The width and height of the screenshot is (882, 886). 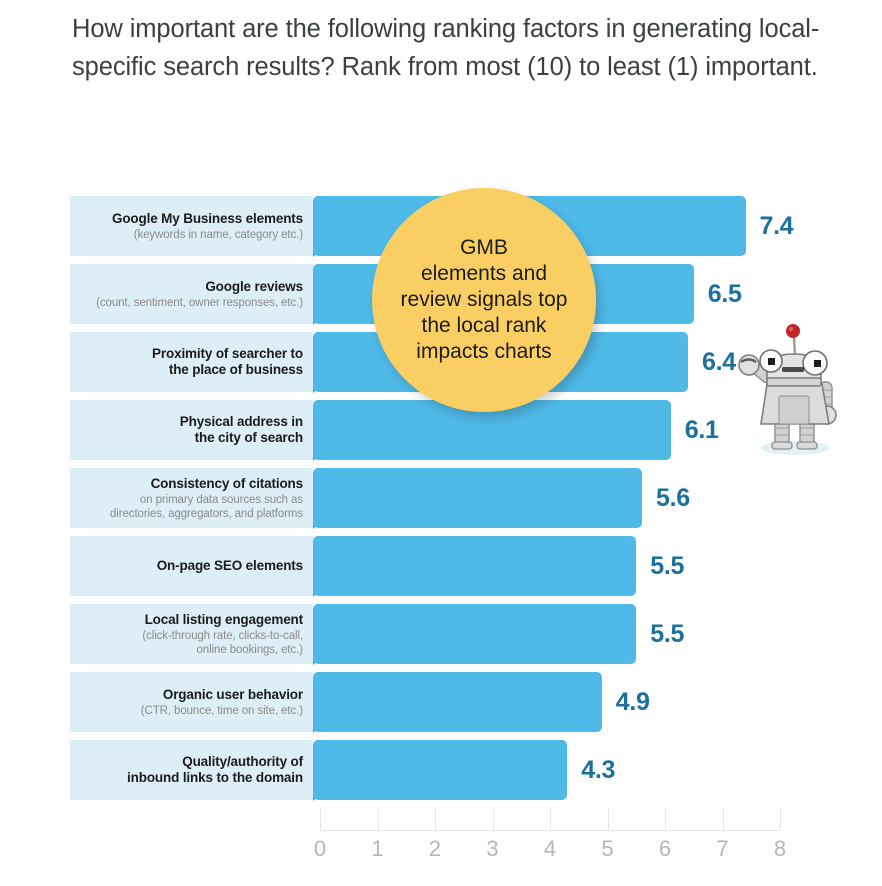 I want to click on category-label-main: Consistency of citations, so click(x=227, y=483).